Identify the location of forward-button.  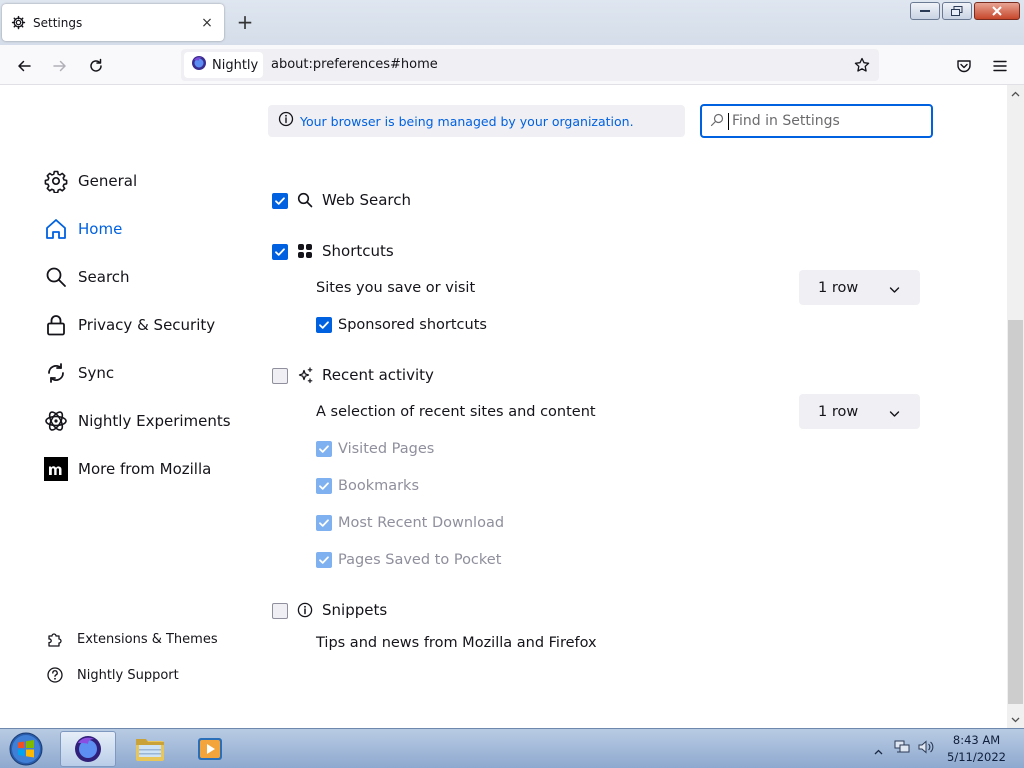
(60, 66).